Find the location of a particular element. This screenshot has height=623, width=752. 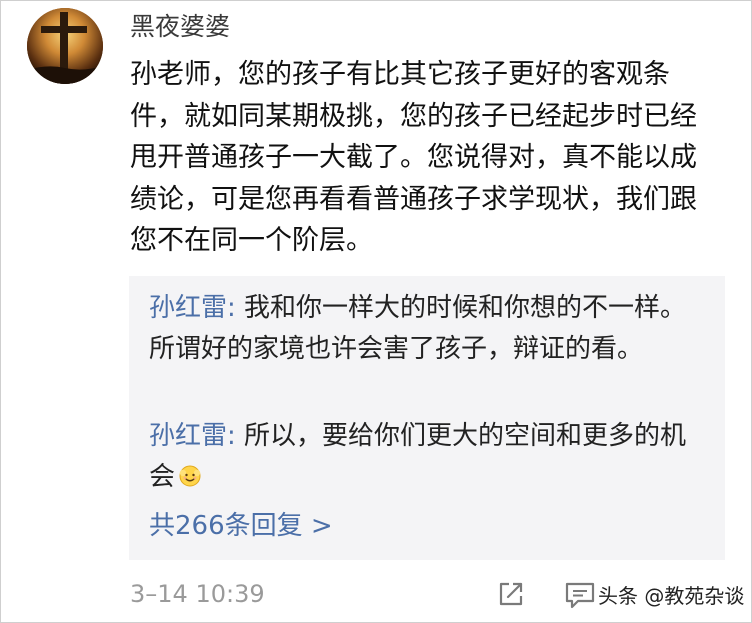

user-avatar is located at coordinates (65, 46).